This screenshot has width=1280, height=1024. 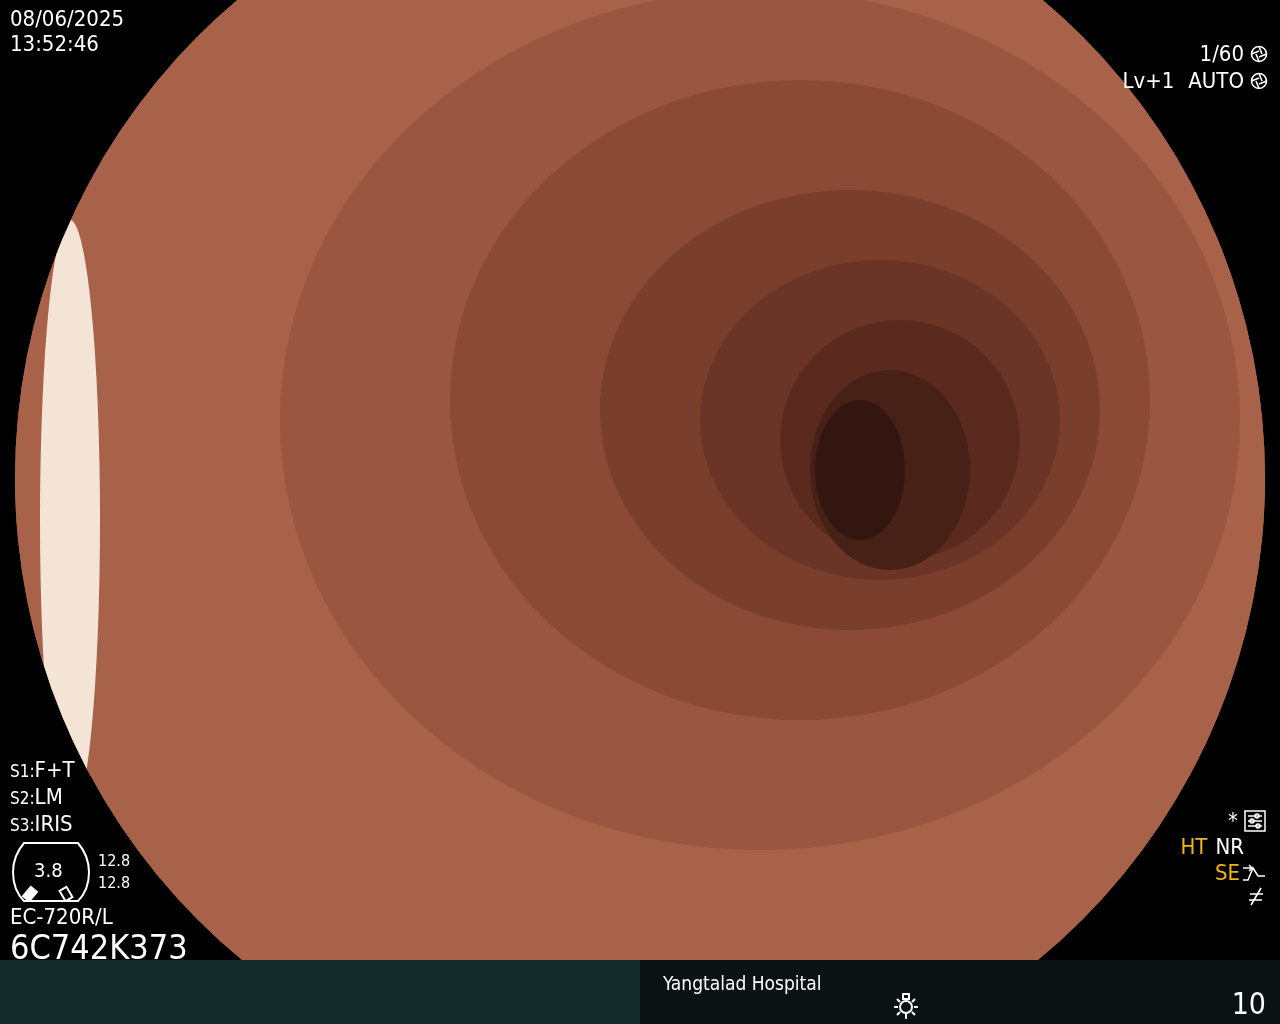 I want to click on switch-label: S3:, so click(x=22, y=825).